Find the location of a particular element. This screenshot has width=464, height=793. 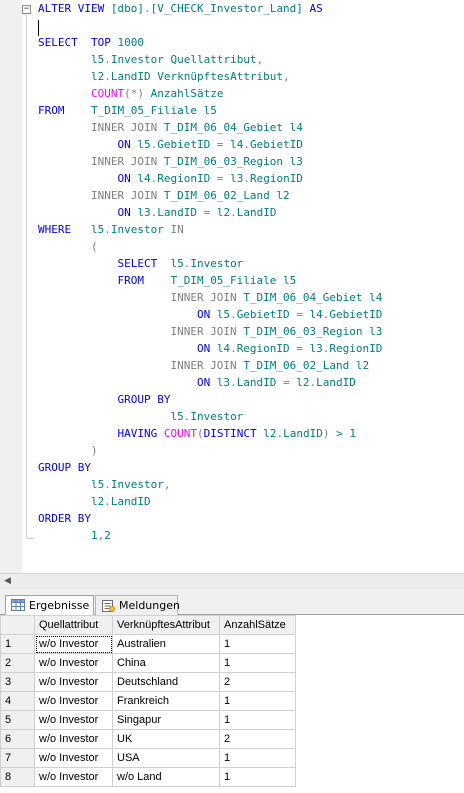

row-number: 3 is located at coordinates (17, 682).